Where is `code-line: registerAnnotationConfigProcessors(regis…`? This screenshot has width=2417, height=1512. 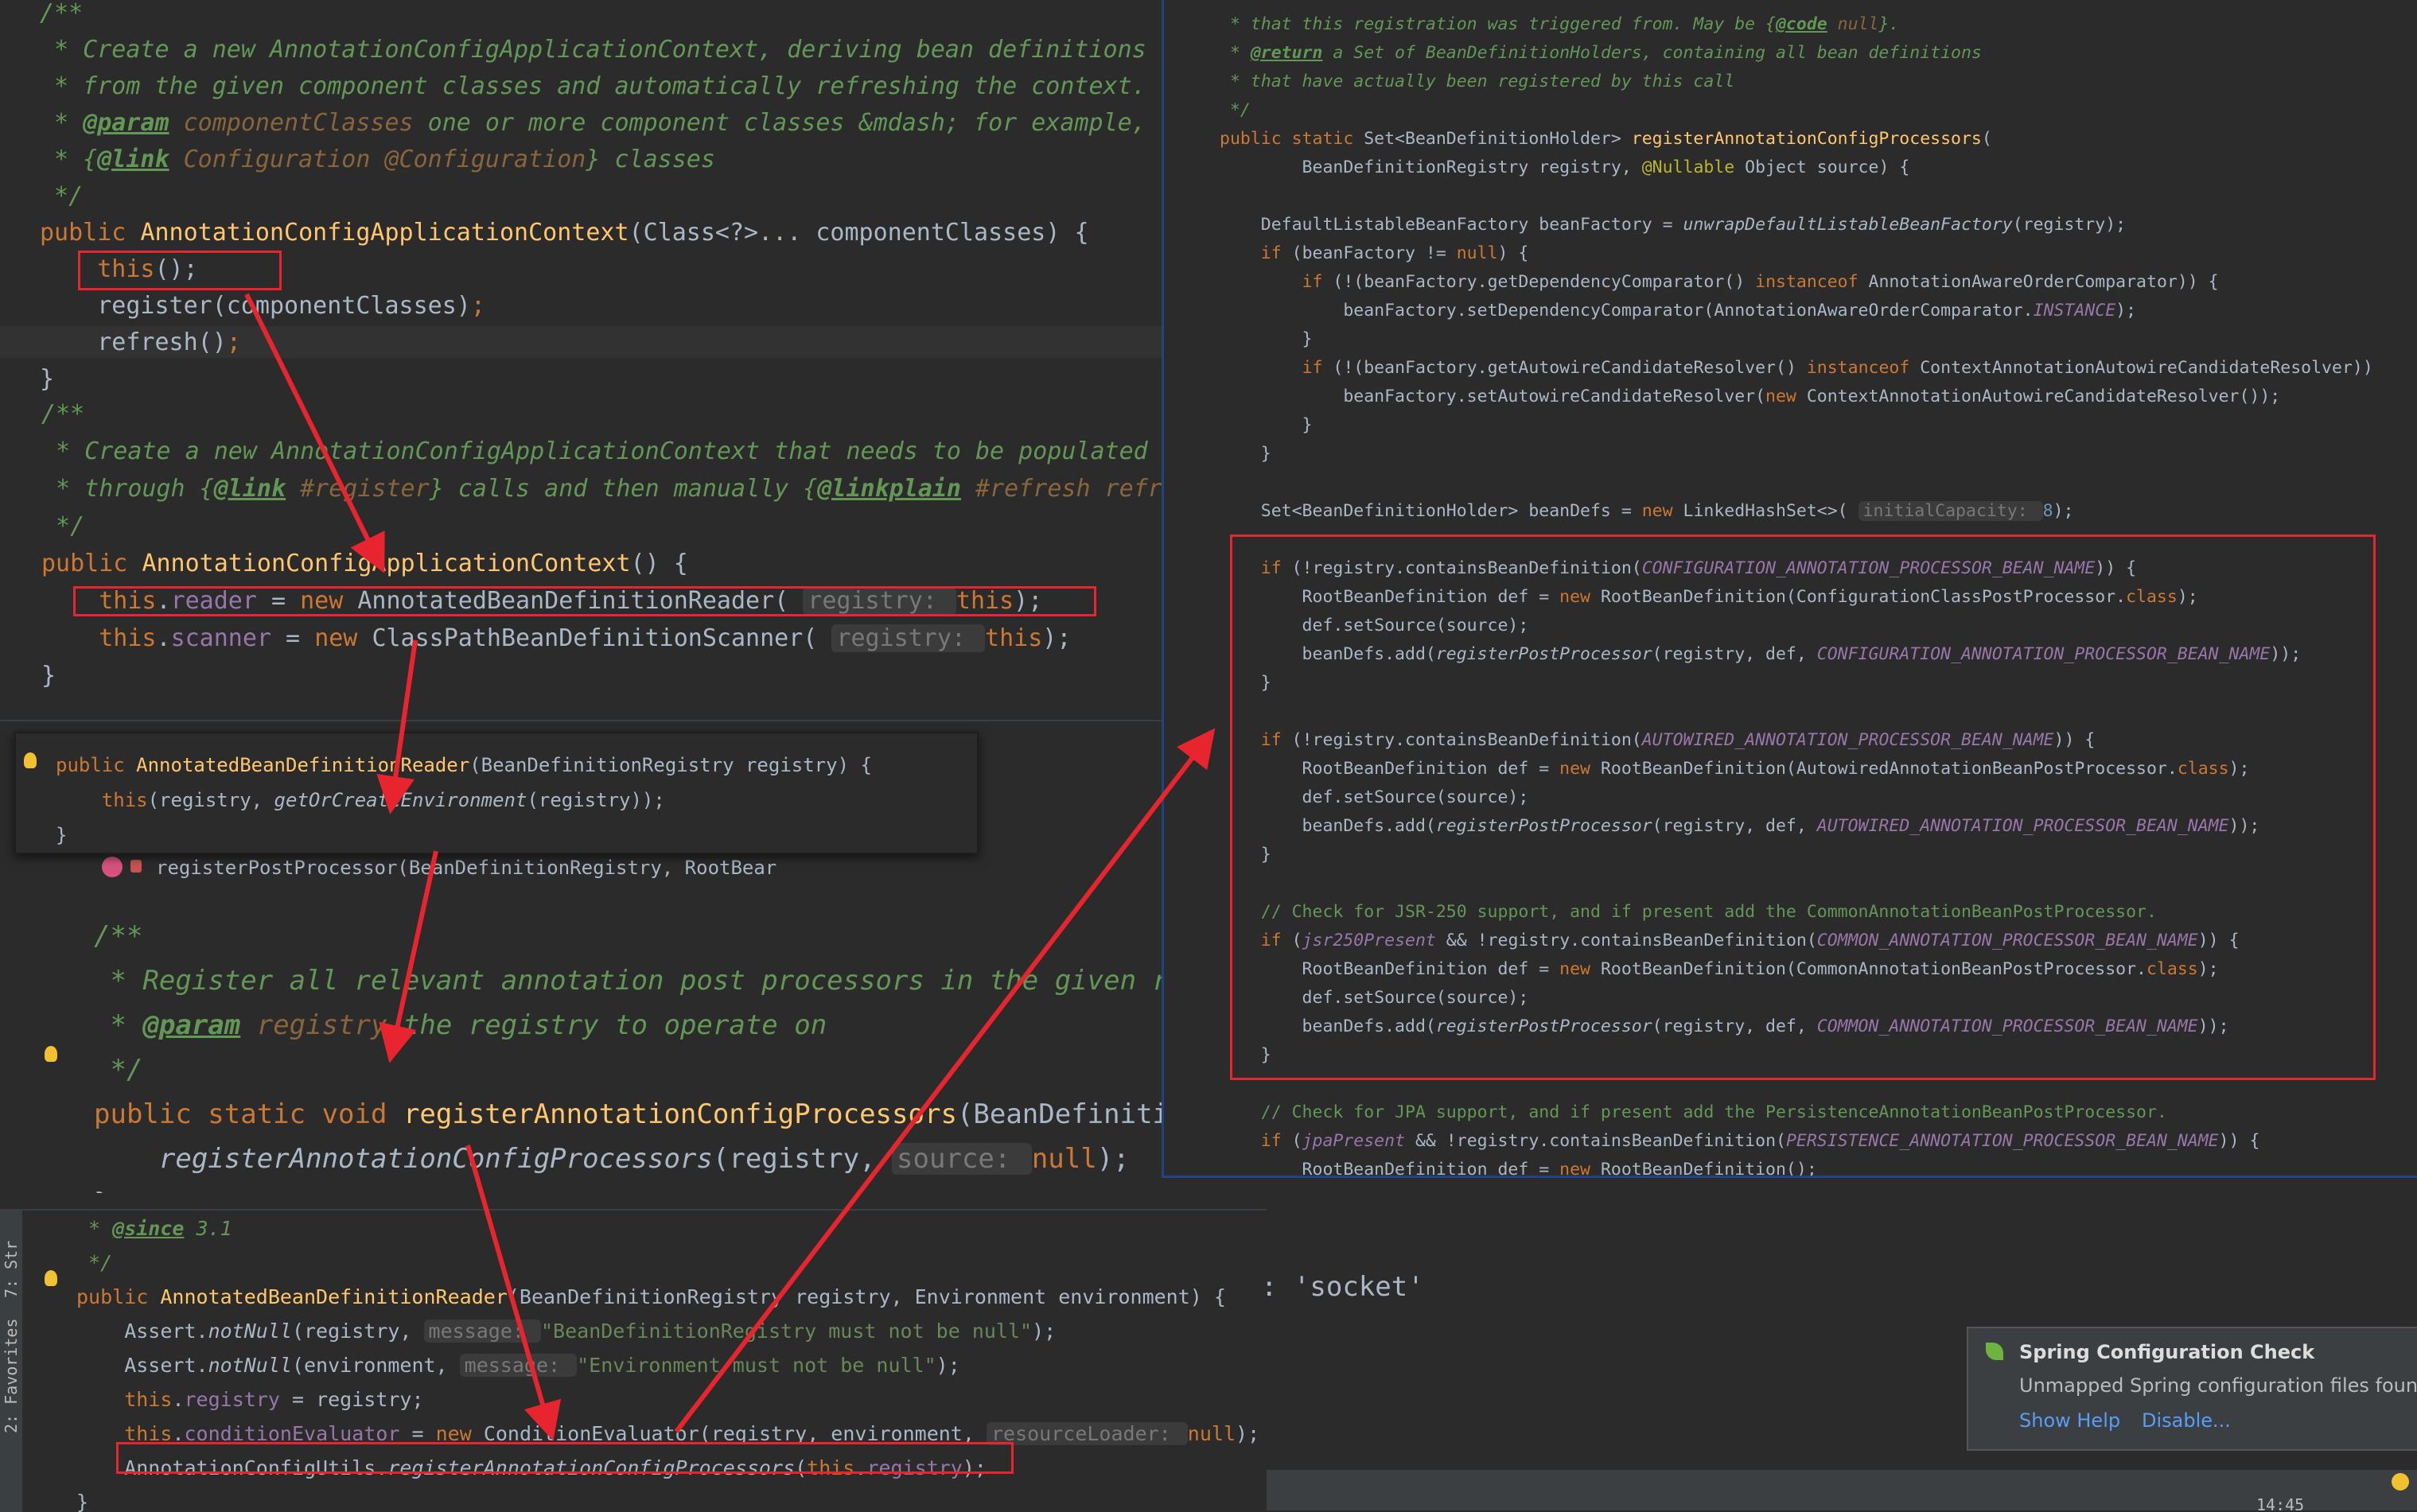 code-line: registerAnnotationConfigProcessors(regis… is located at coordinates (612, 1159).